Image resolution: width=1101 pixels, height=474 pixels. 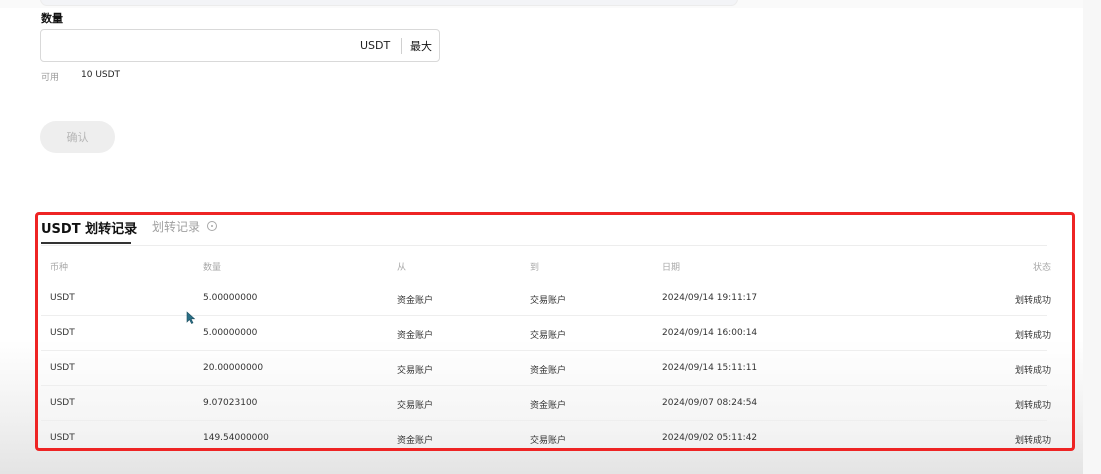 I want to click on quantity-unit: USDT, so click(x=375, y=45).